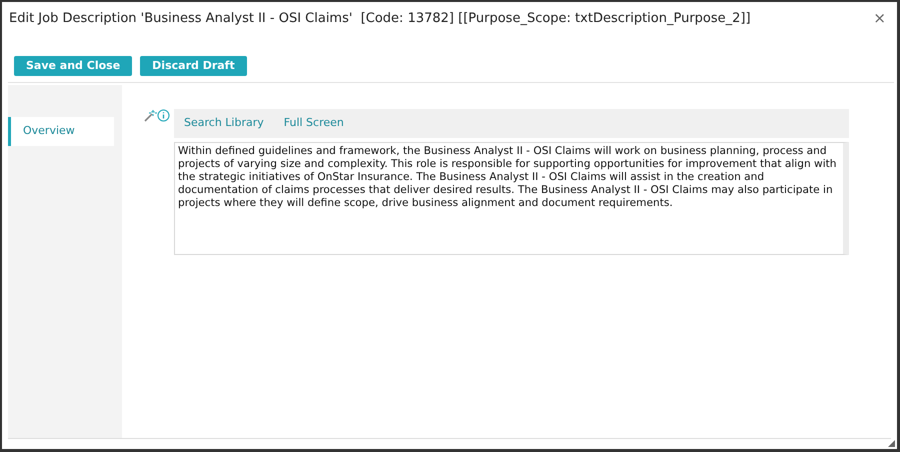 Image resolution: width=900 pixels, height=452 pixels. Describe the element at coordinates (879, 18) in the screenshot. I see `close-button: ×` at that location.